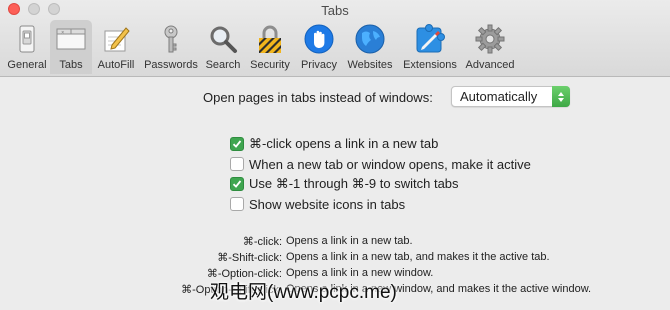 This screenshot has width=670, height=310. What do you see at coordinates (490, 39) in the screenshot?
I see `gear-icon` at bounding box center [490, 39].